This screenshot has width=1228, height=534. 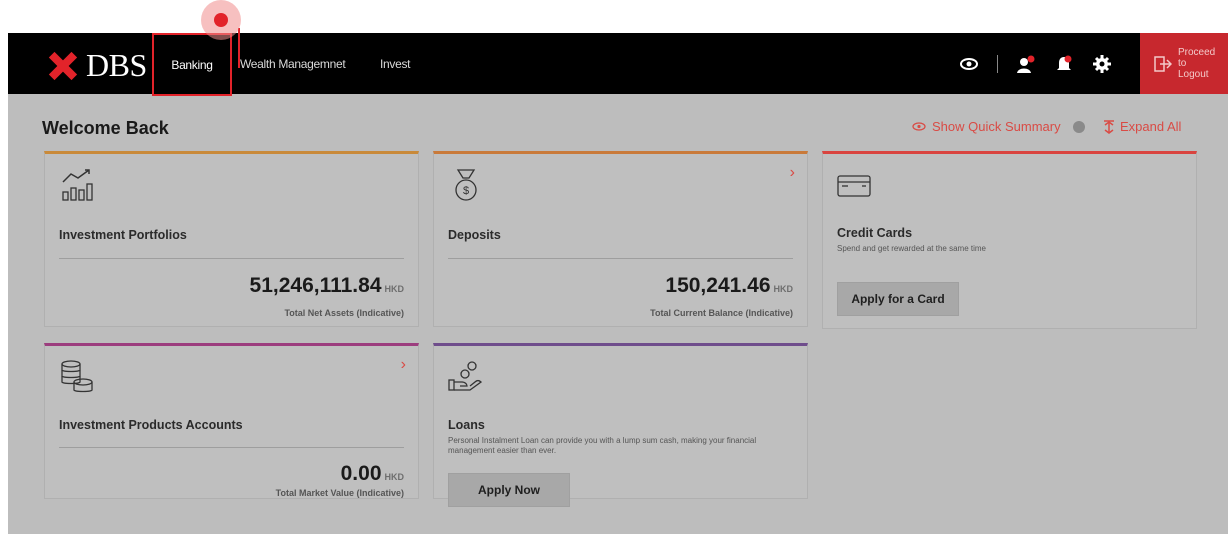 I want to click on card-amount: 51,246,111.84 HKD, so click(x=327, y=286).